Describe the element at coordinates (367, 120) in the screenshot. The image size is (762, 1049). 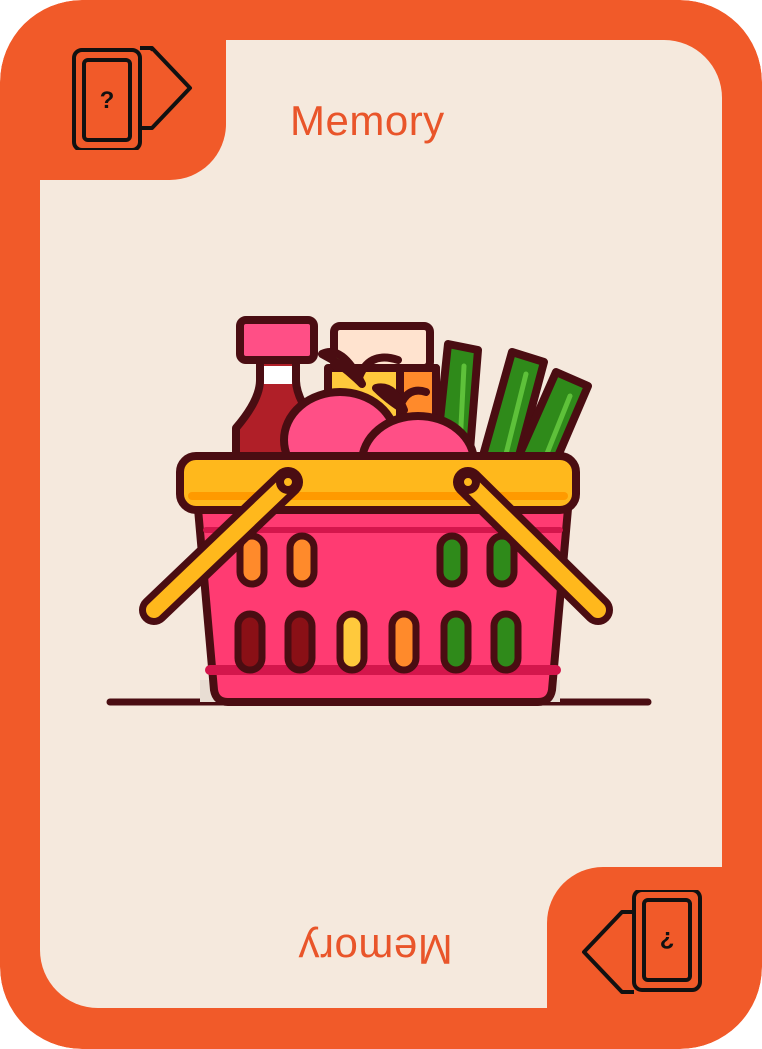
I see `card-title: Memory` at that location.